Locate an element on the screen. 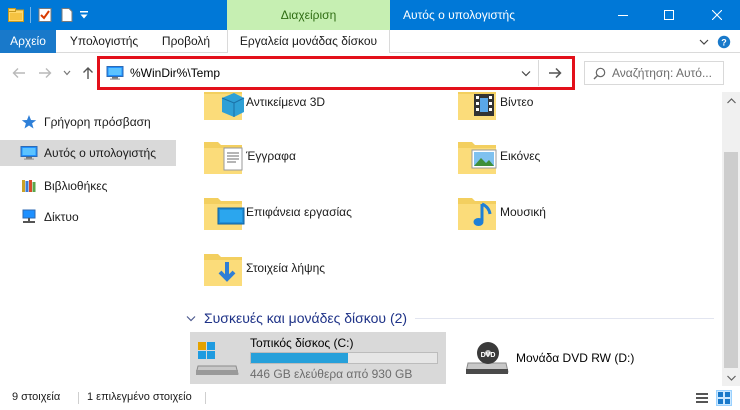 Image resolution: width=740 pixels, height=410 pixels. help-icon: ? is located at coordinates (724, 42).